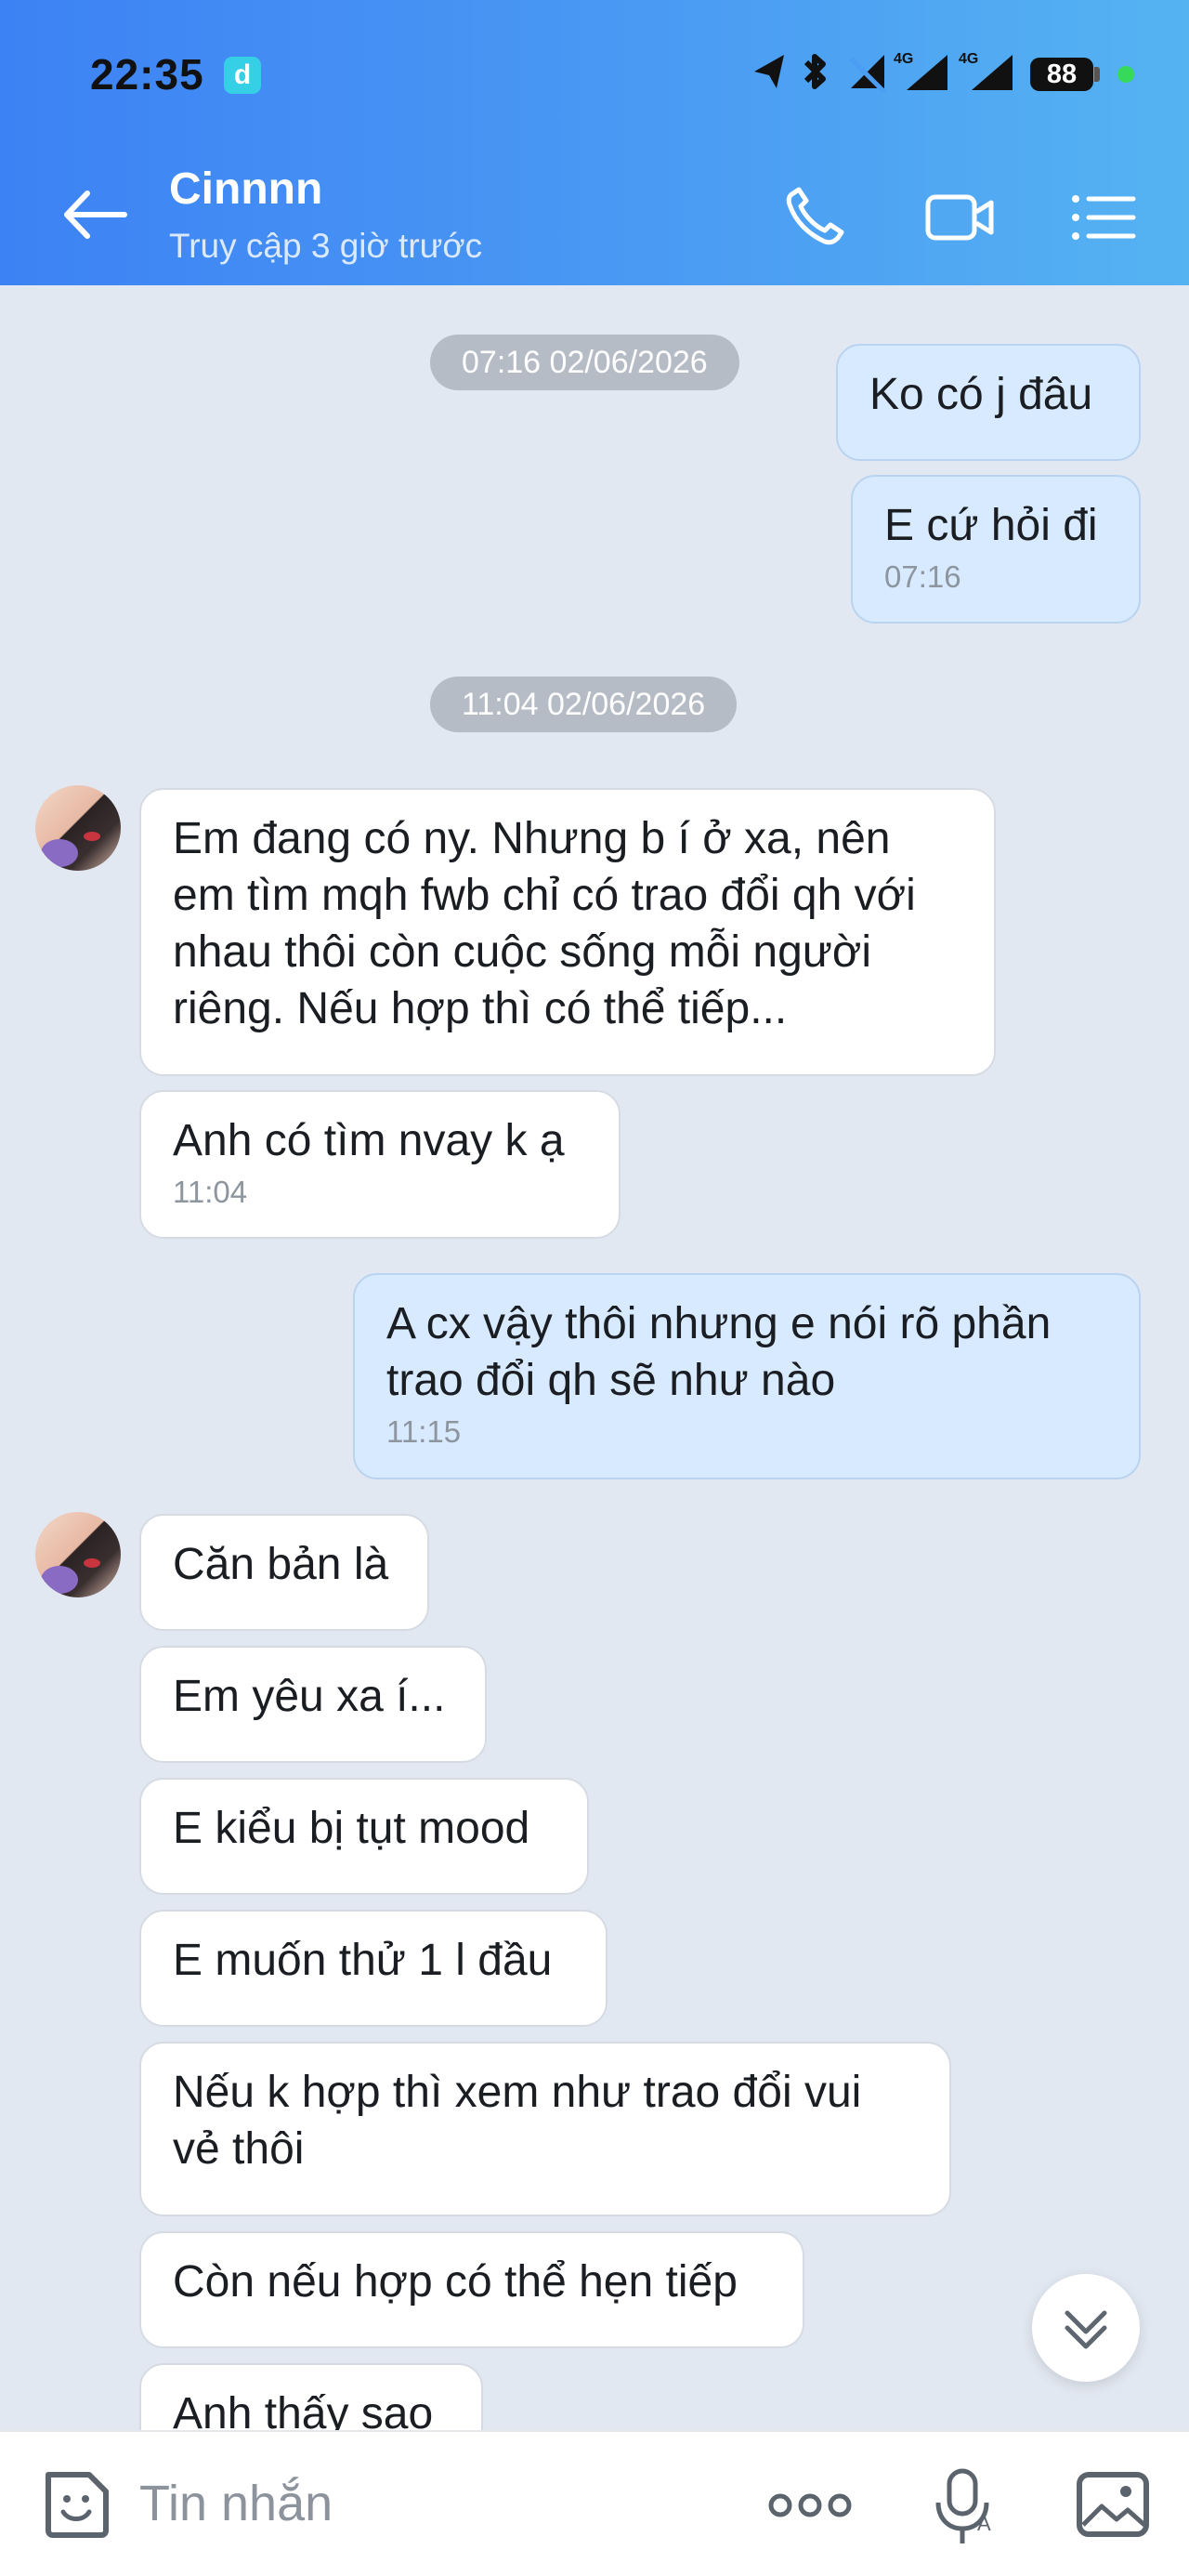  Describe the element at coordinates (584, 362) in the screenshot. I see `date-separator: 07:16 02/06/2026` at that location.